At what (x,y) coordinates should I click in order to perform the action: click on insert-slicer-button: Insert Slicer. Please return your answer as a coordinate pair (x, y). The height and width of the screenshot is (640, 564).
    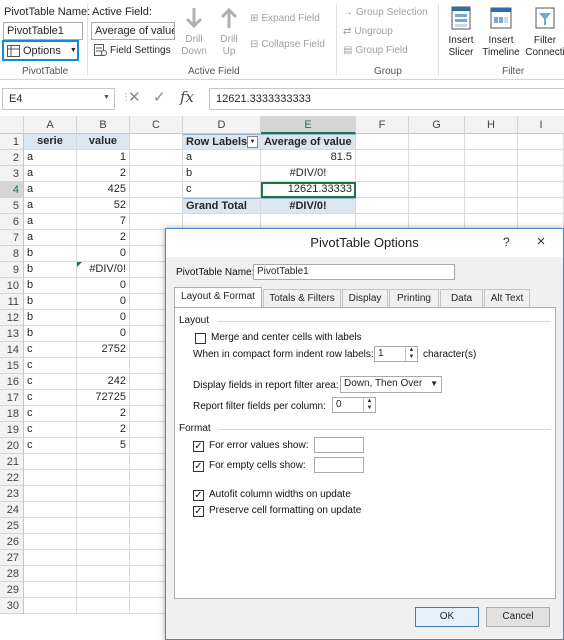
    Looking at the image, I should click on (461, 32).